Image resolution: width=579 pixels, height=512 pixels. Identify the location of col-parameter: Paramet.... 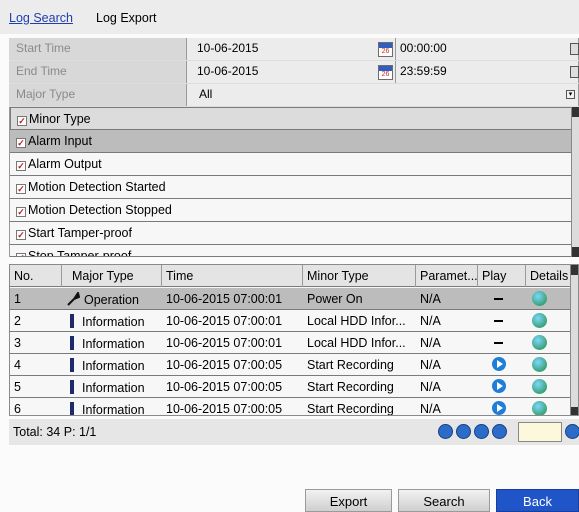
(447, 276).